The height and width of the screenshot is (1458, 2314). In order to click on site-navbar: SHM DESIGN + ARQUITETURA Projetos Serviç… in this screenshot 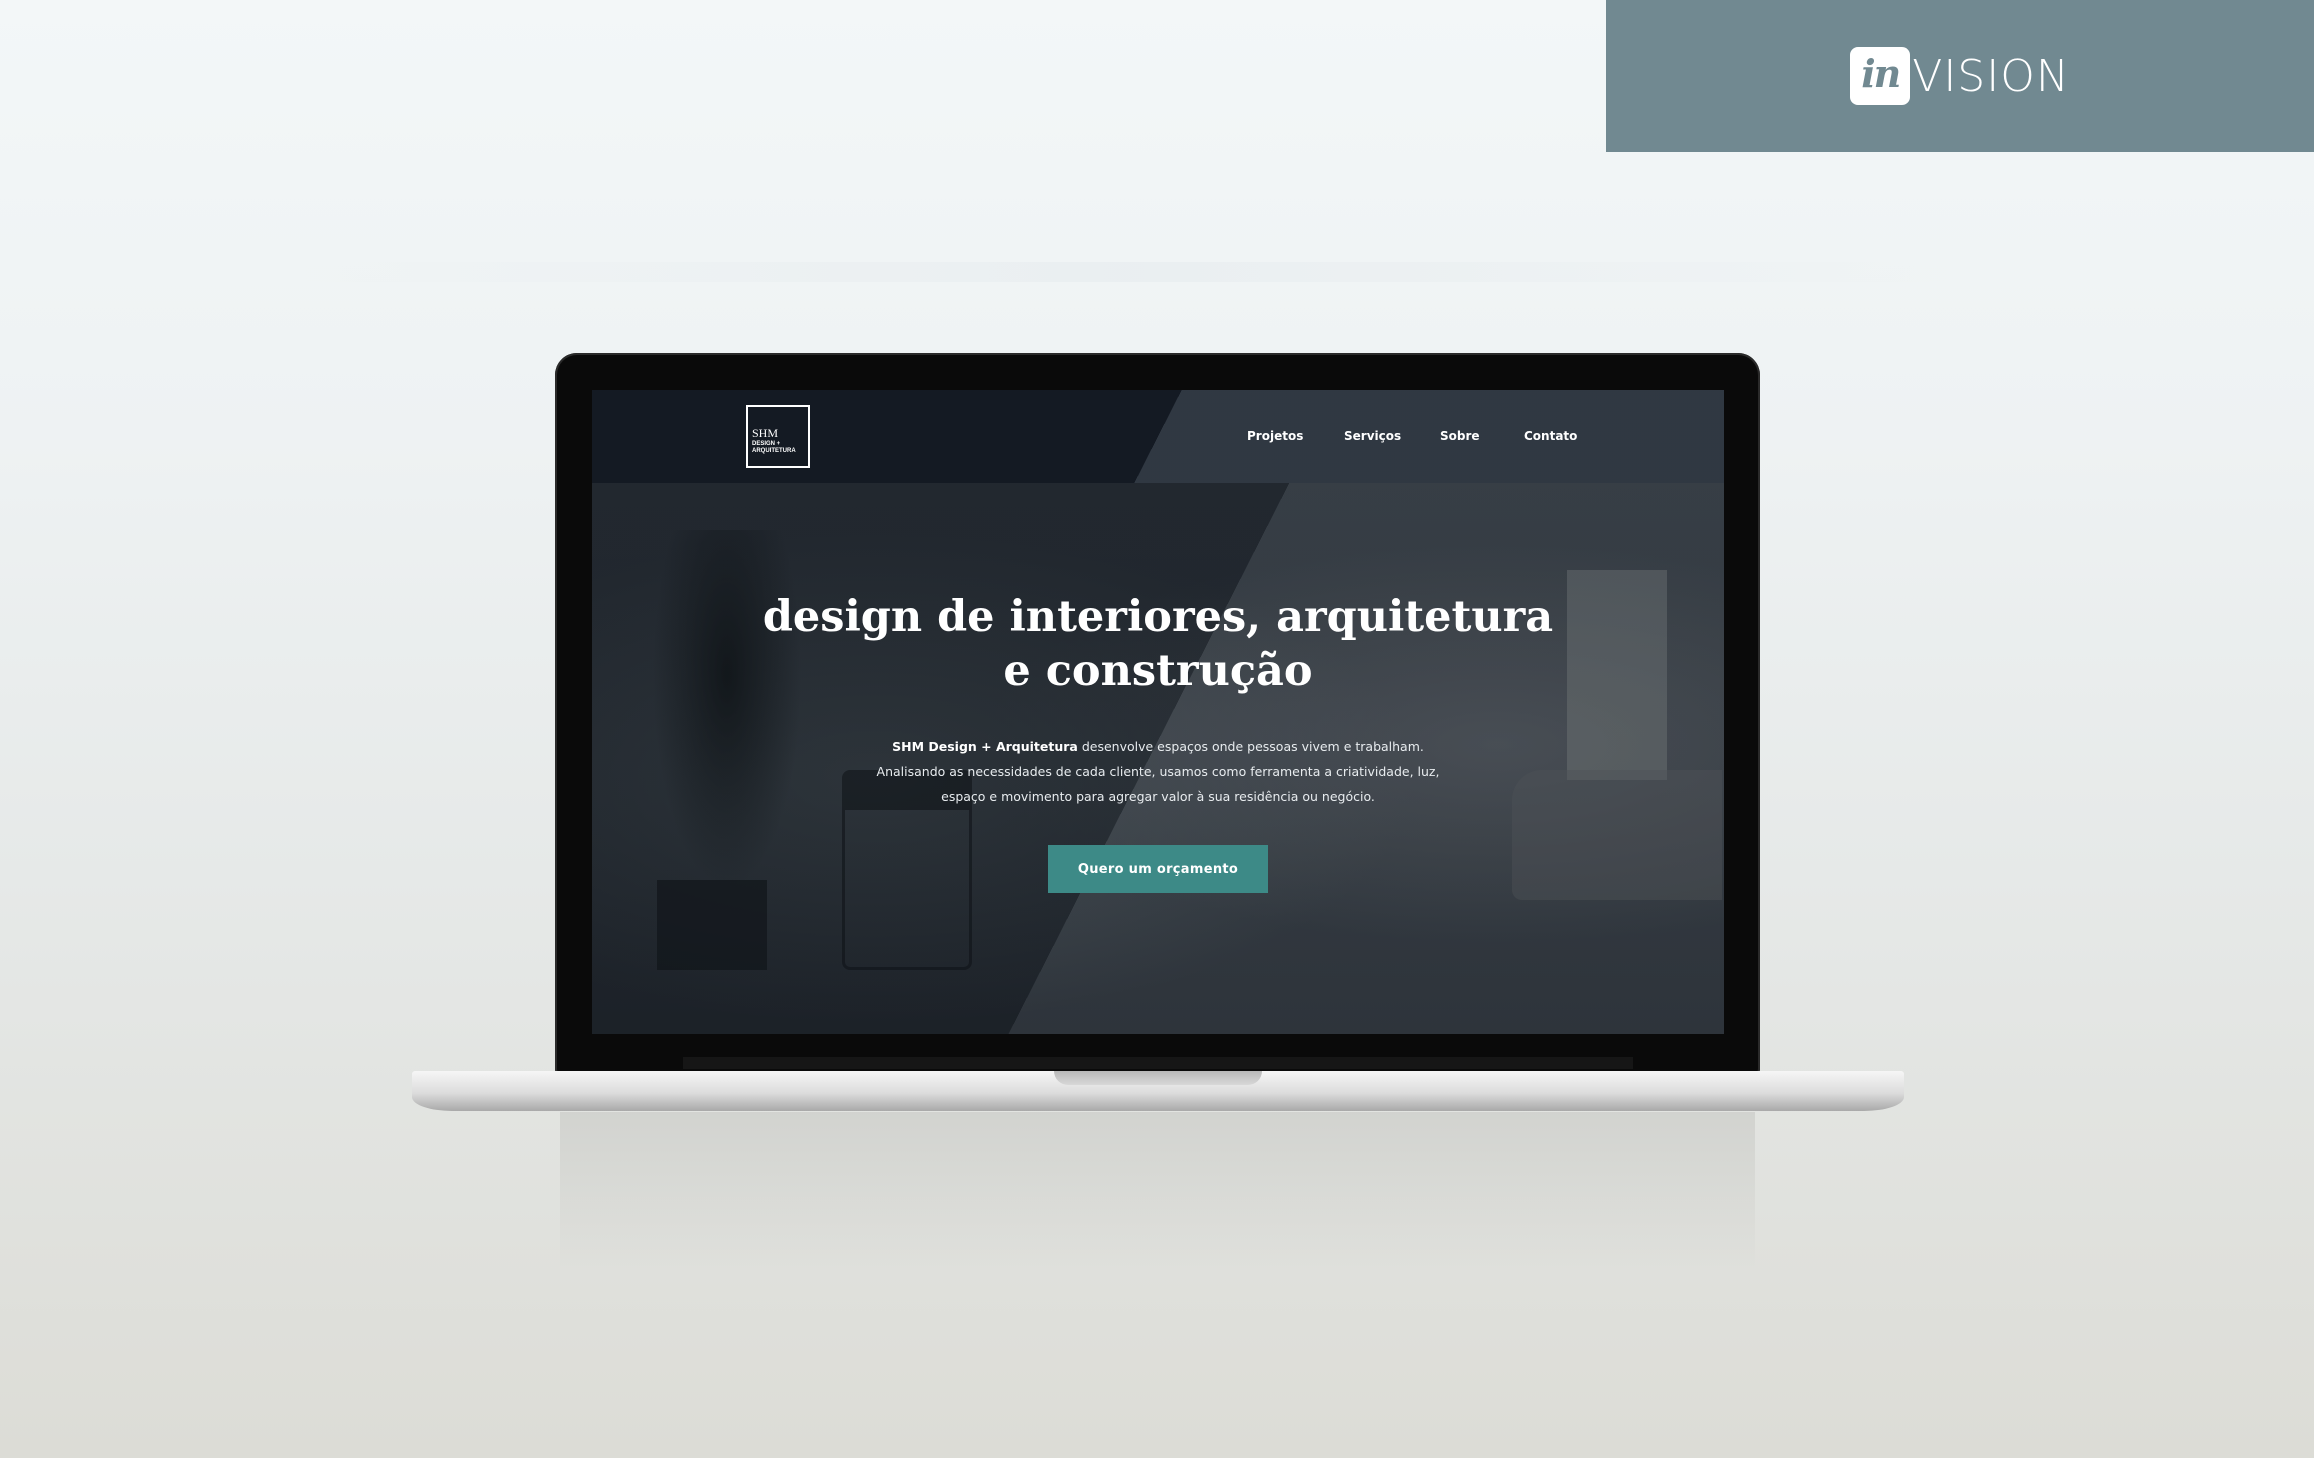, I will do `click(1158, 436)`.